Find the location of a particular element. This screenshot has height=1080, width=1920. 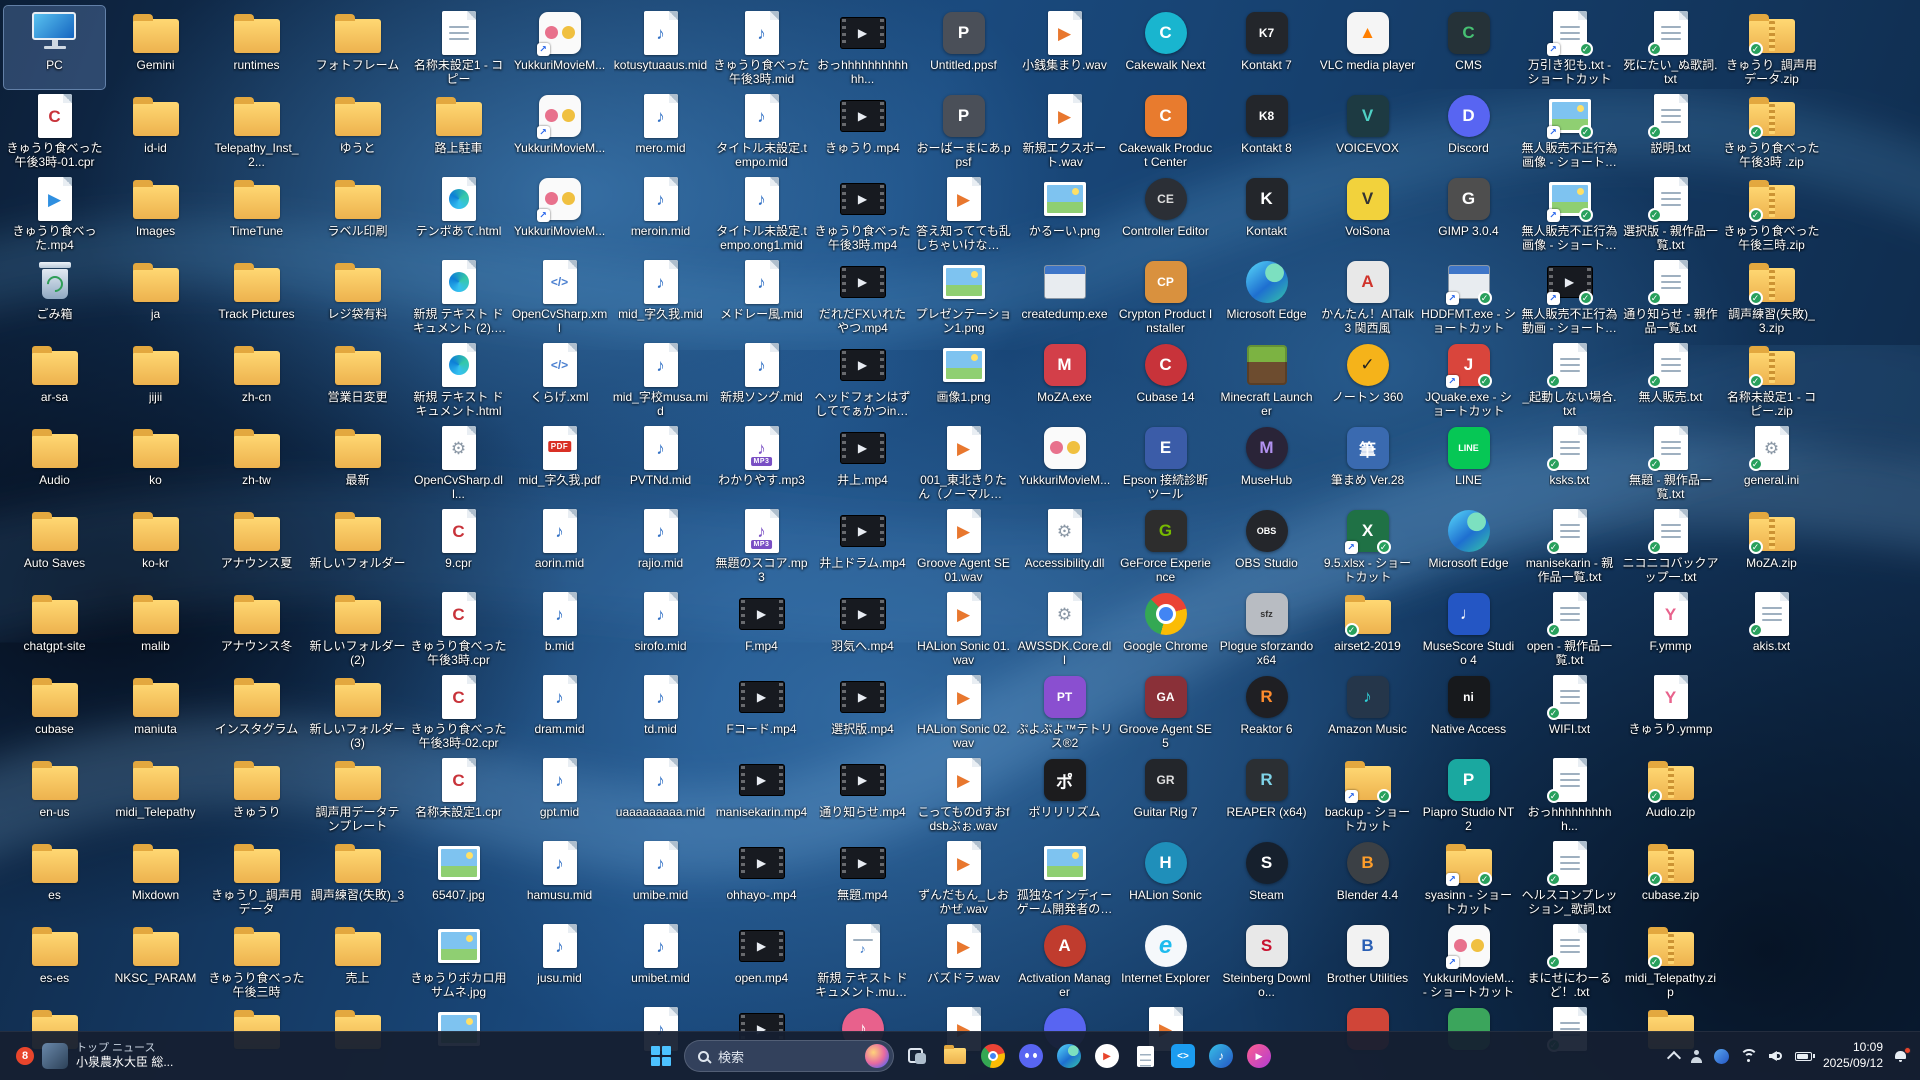

desktop-icon: ▶ 無題.mp4 is located at coordinates (862, 877).